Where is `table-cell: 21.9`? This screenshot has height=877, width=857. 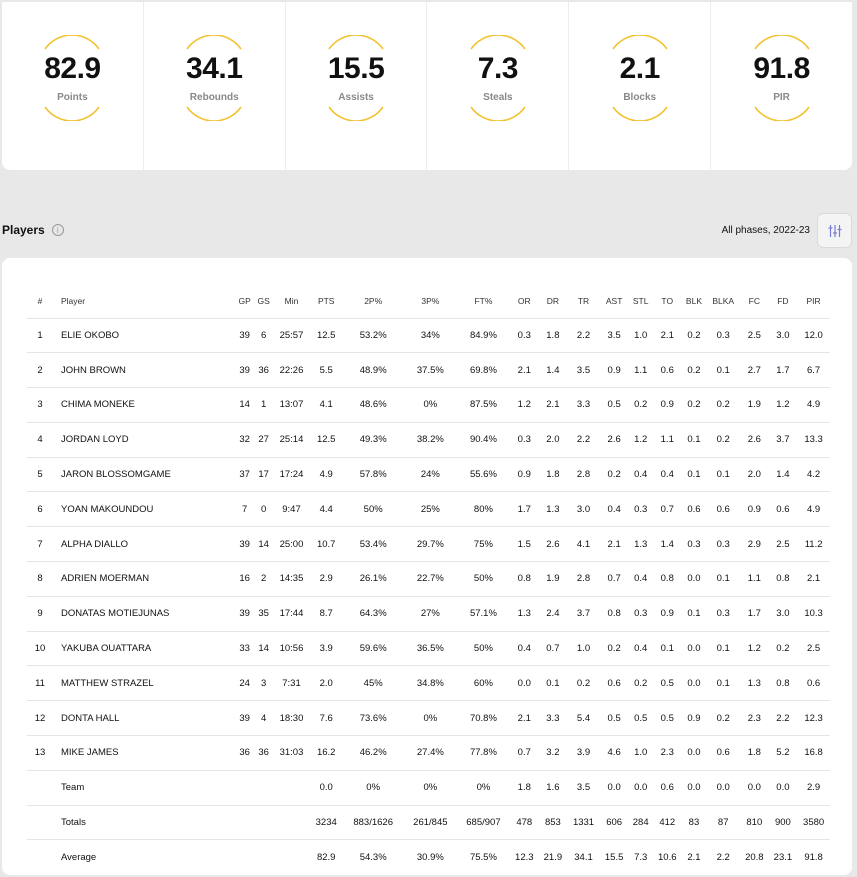 table-cell: 21.9 is located at coordinates (553, 858).